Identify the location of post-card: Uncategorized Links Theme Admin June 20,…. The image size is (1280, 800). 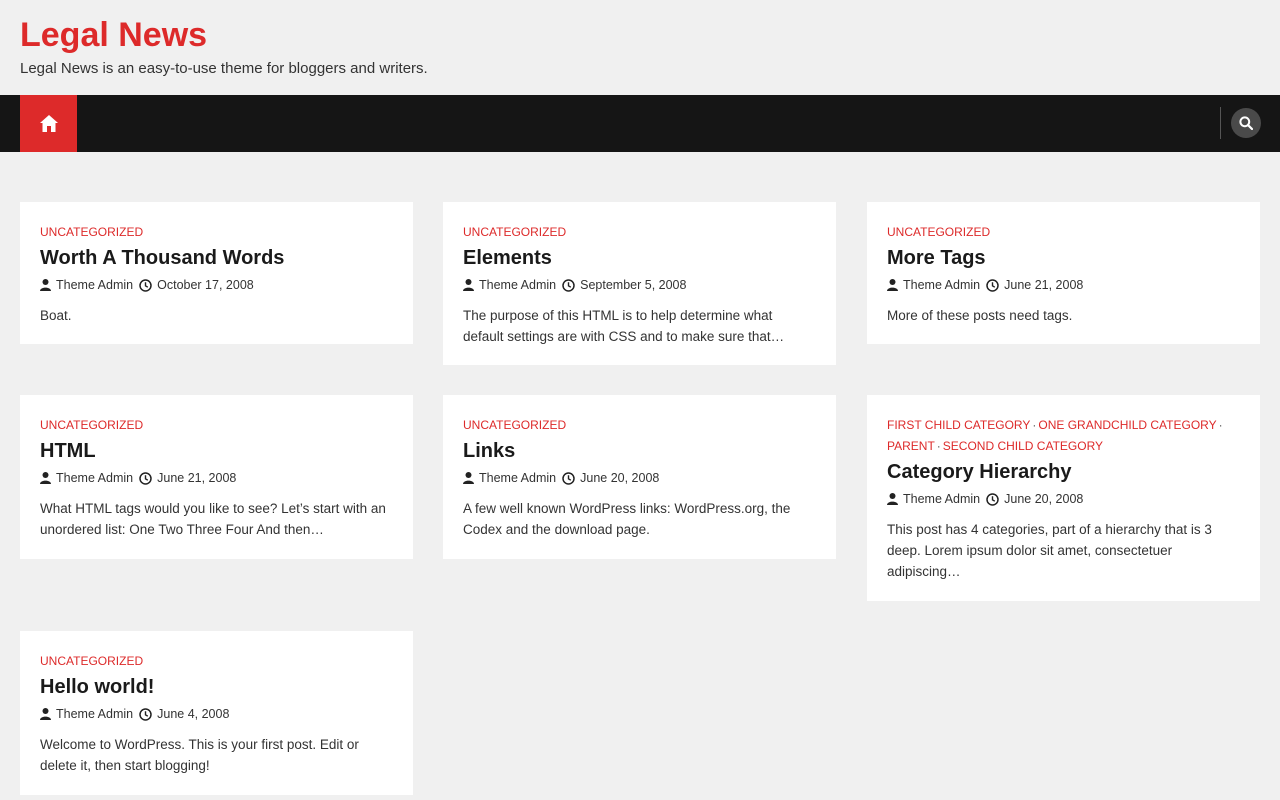
(639, 477).